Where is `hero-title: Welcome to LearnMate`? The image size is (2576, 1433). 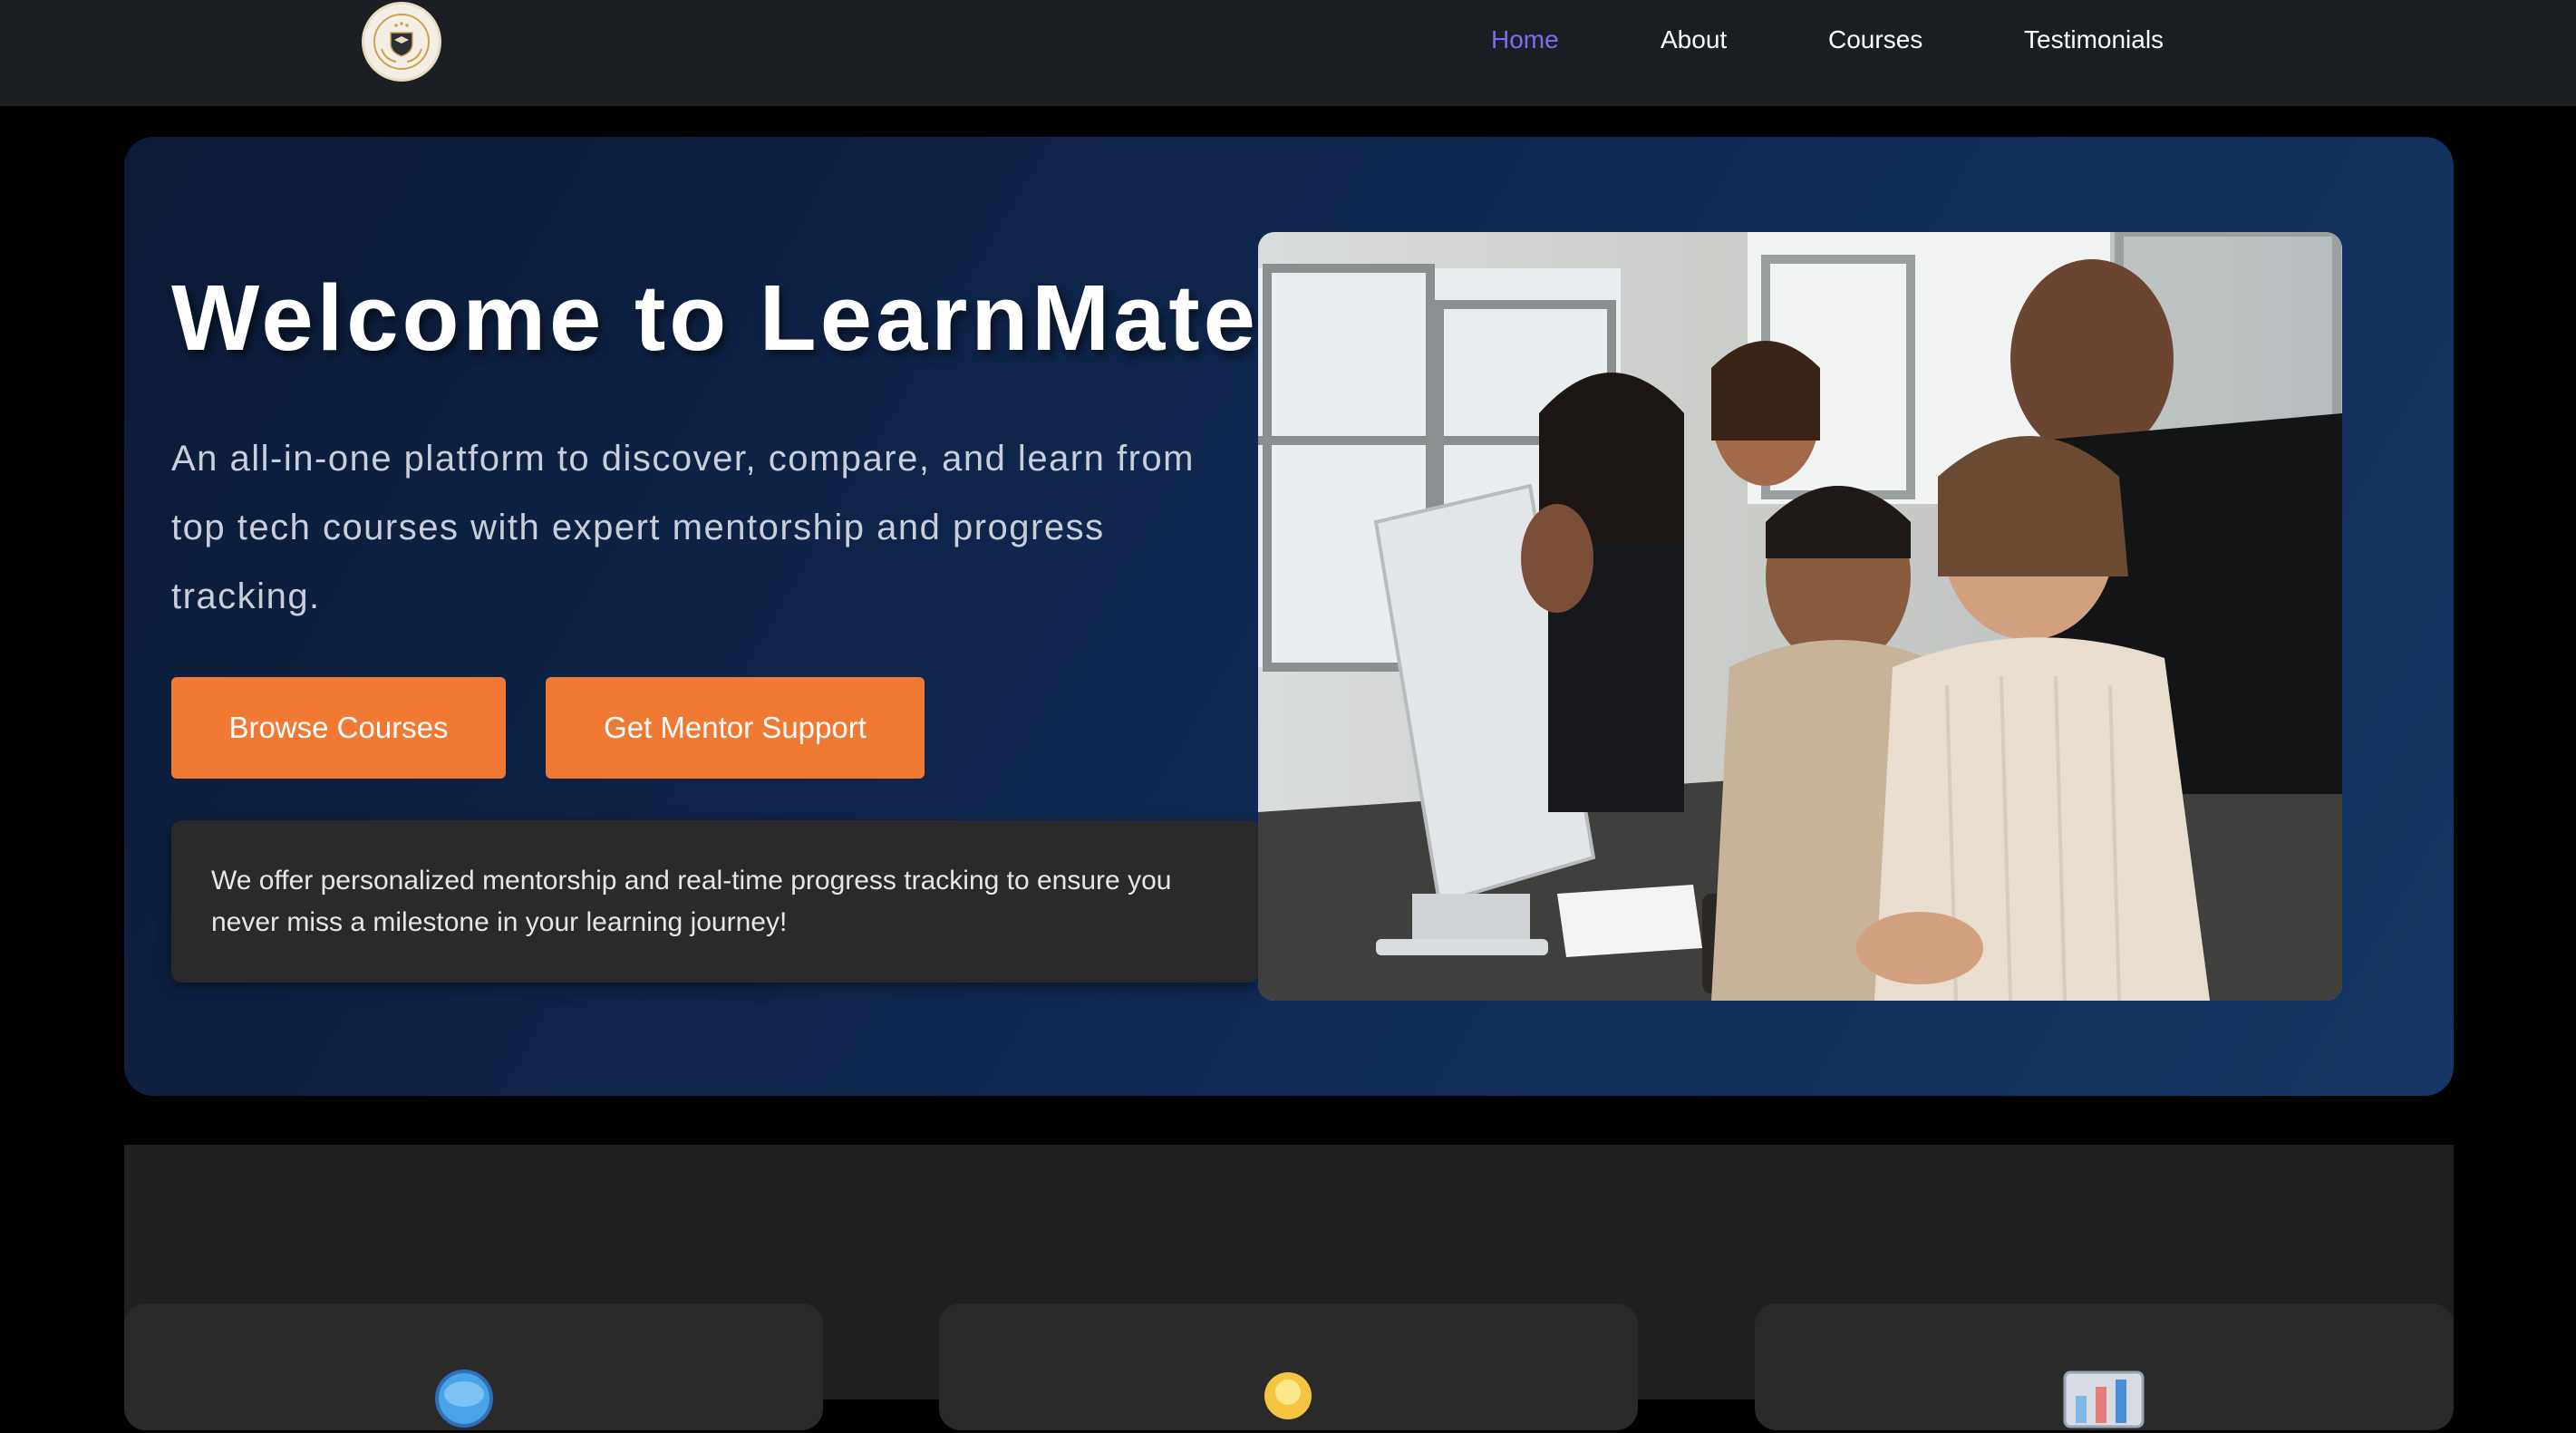
hero-title: Welcome to LearnMate is located at coordinates (715, 318).